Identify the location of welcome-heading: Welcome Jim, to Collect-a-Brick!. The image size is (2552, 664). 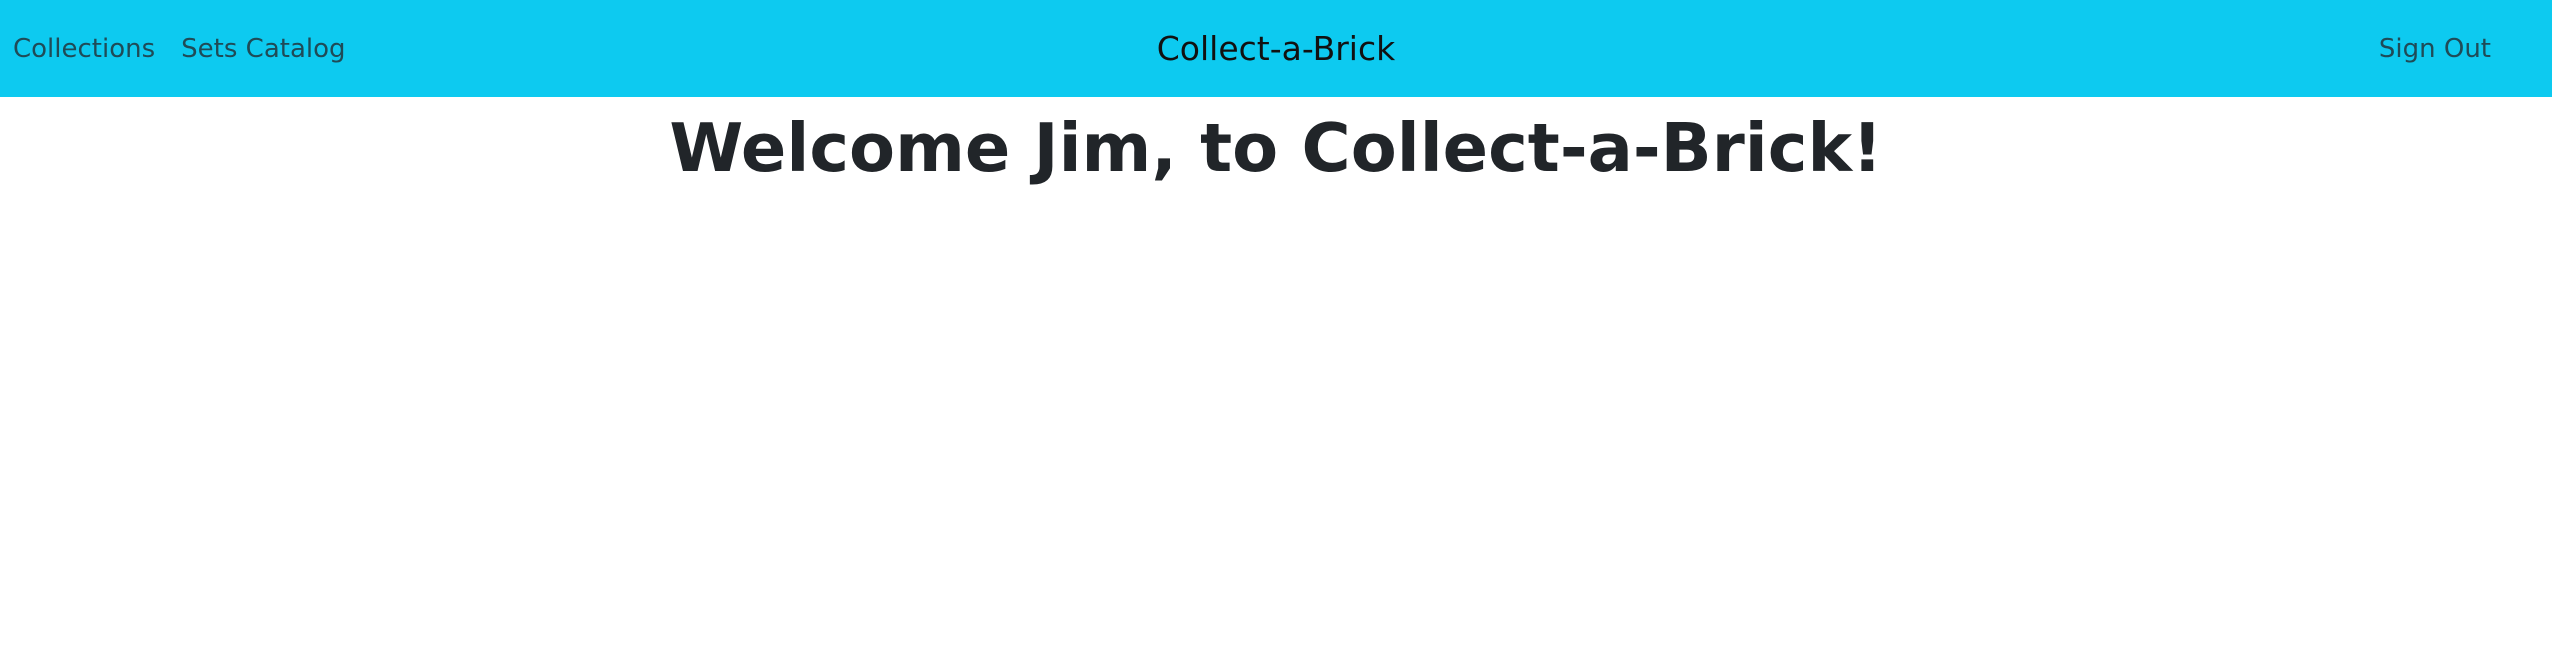
(1276, 148).